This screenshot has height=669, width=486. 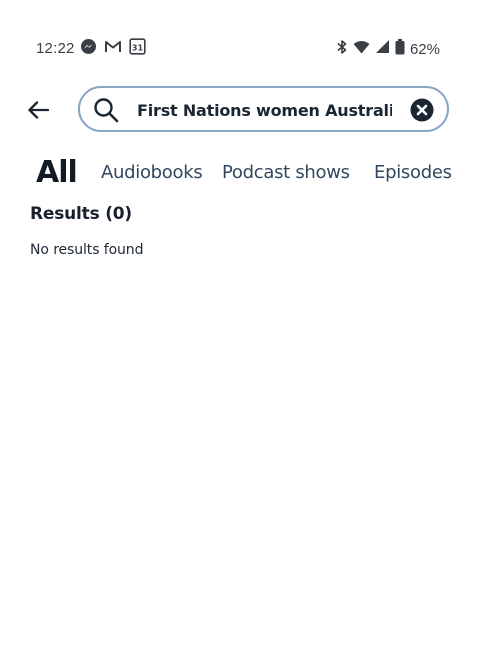 I want to click on tab-episodes: Episodes, so click(x=413, y=172).